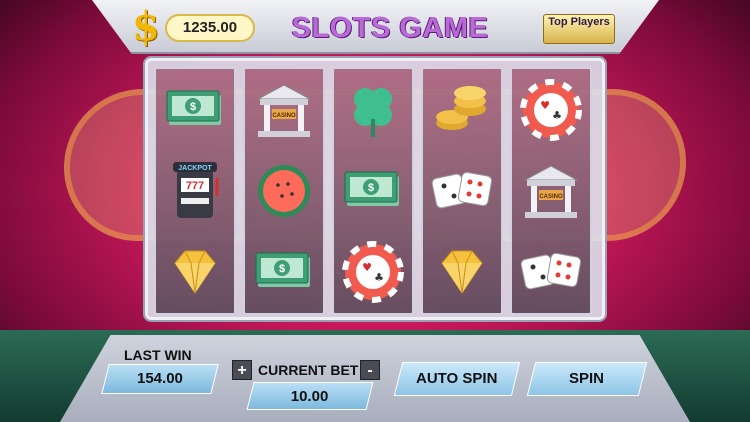 This screenshot has height=422, width=750. I want to click on reel-3: $ ♥ ♣, so click(373, 191).